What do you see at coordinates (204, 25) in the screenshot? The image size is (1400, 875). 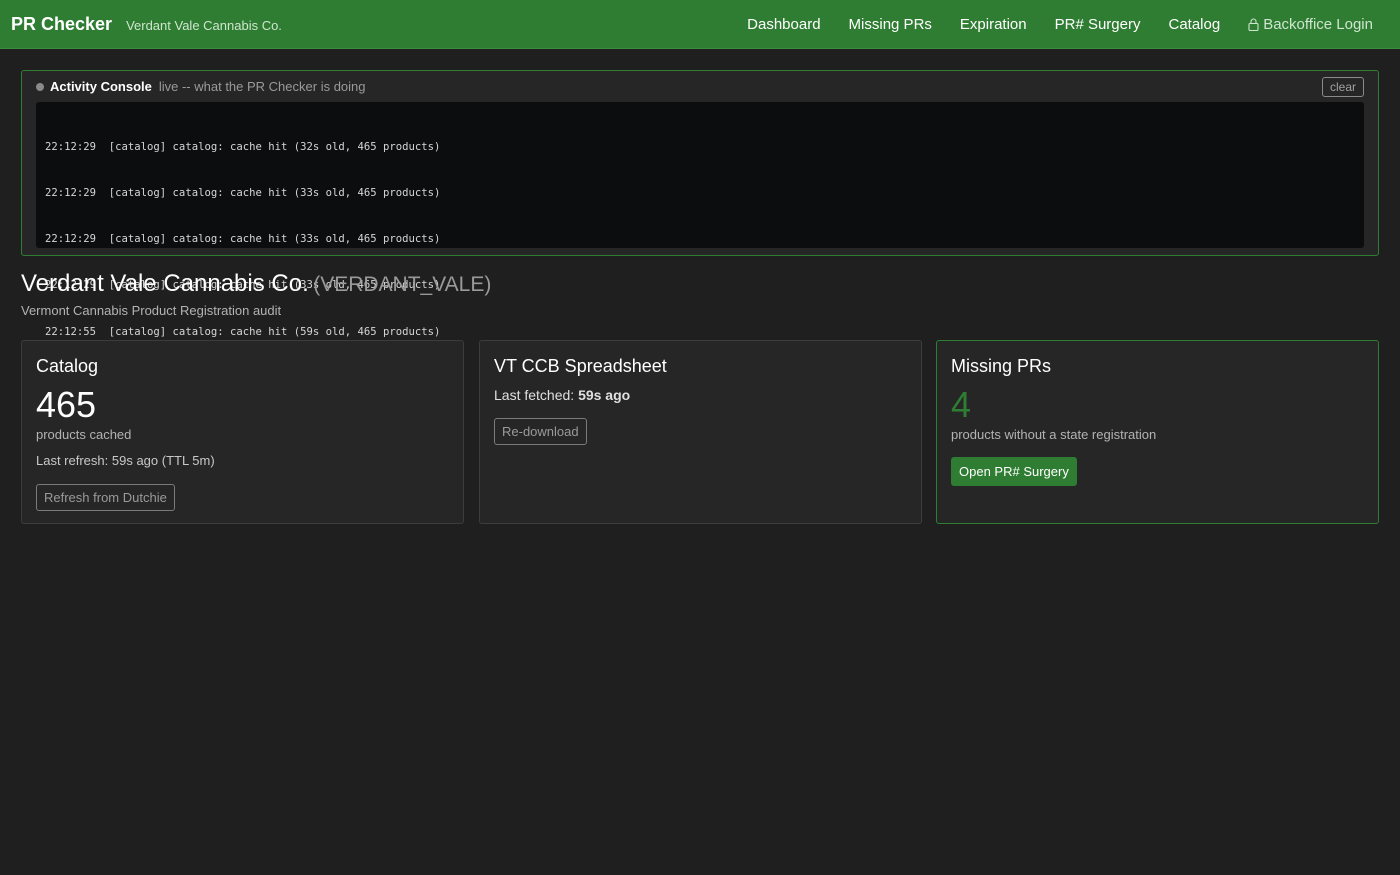 I see `org-name-header: Verdant Vale Cannabis Co.` at bounding box center [204, 25].